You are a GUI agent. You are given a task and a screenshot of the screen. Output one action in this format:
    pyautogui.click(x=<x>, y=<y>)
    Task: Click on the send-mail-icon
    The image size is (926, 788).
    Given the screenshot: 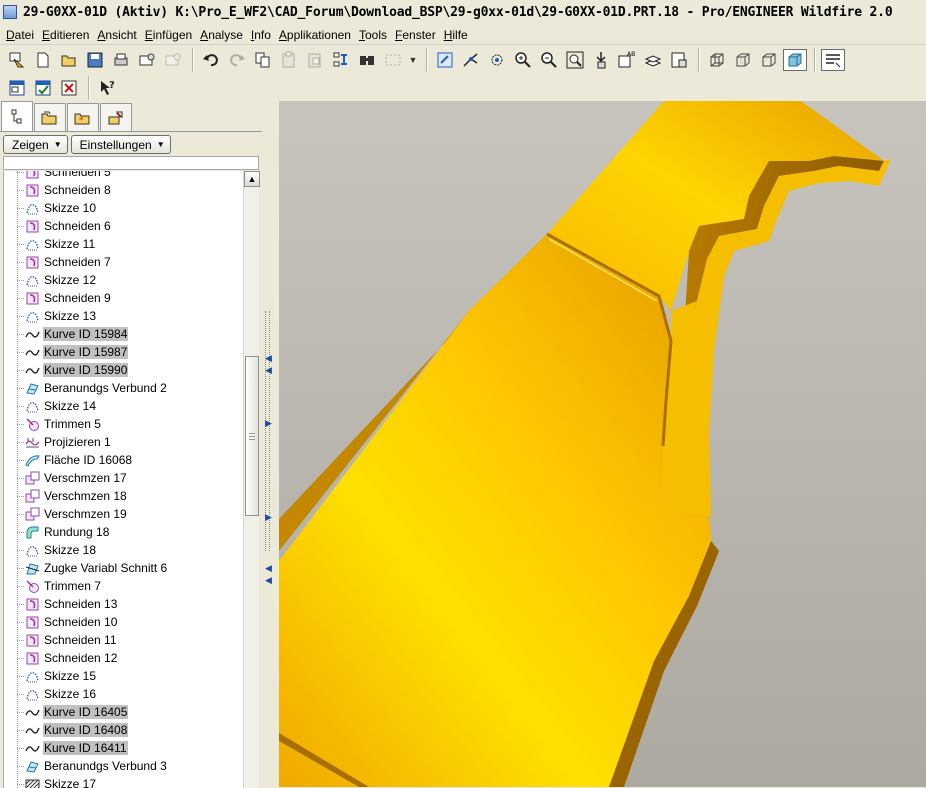 What is the action you would take?
    pyautogui.click(x=147, y=60)
    